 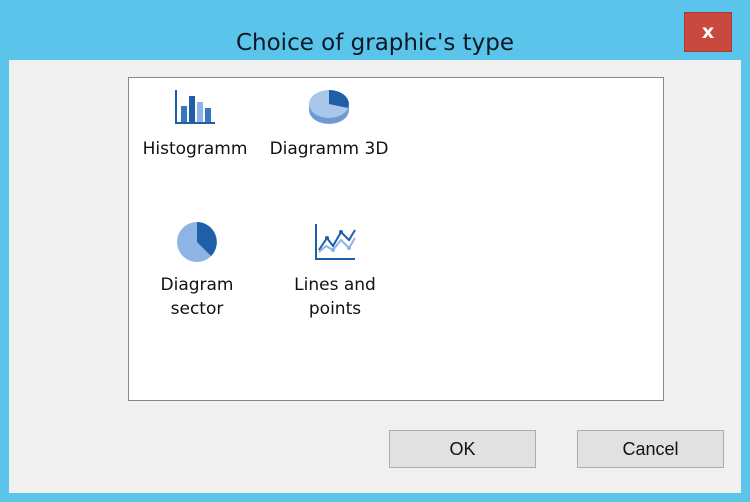 I want to click on ok-button: OK, so click(x=462, y=449).